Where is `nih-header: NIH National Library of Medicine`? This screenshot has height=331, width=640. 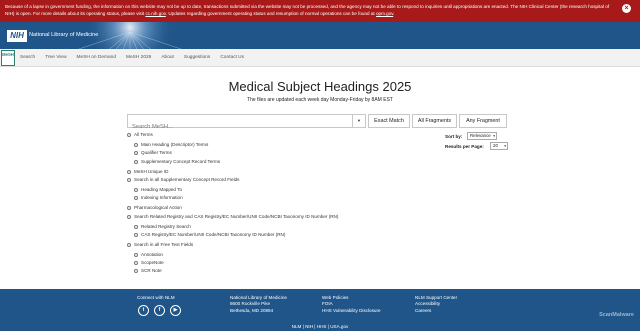
nih-header: NIH National Library of Medicine is located at coordinates (320, 35).